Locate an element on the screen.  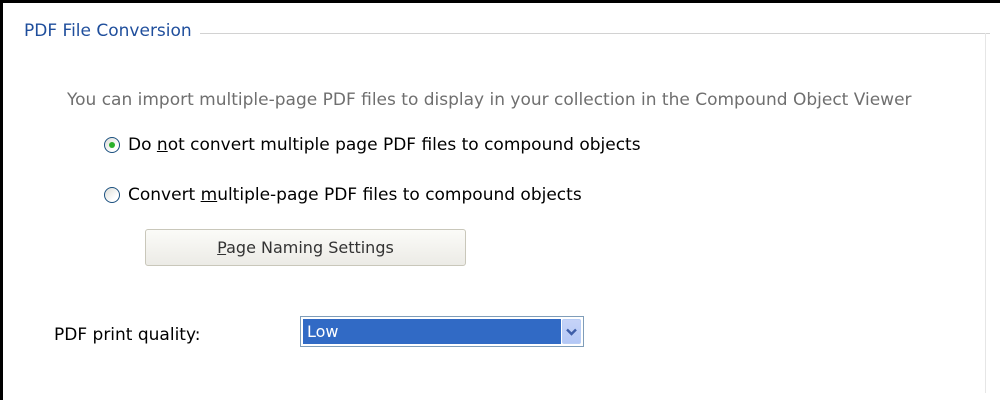
radio-dot is located at coordinates (112, 145).